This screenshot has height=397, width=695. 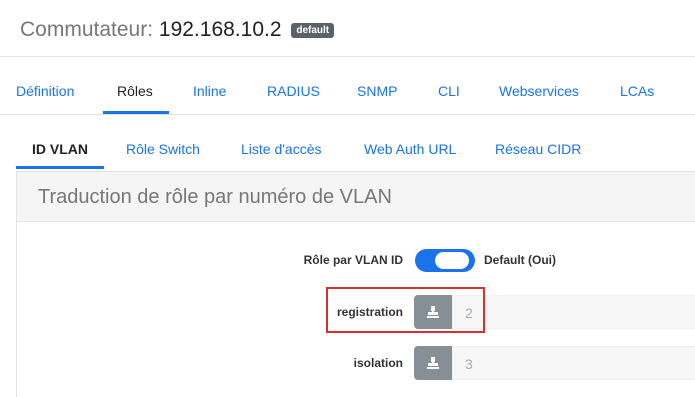 What do you see at coordinates (209, 91) in the screenshot?
I see `tab-inline: Inline` at bounding box center [209, 91].